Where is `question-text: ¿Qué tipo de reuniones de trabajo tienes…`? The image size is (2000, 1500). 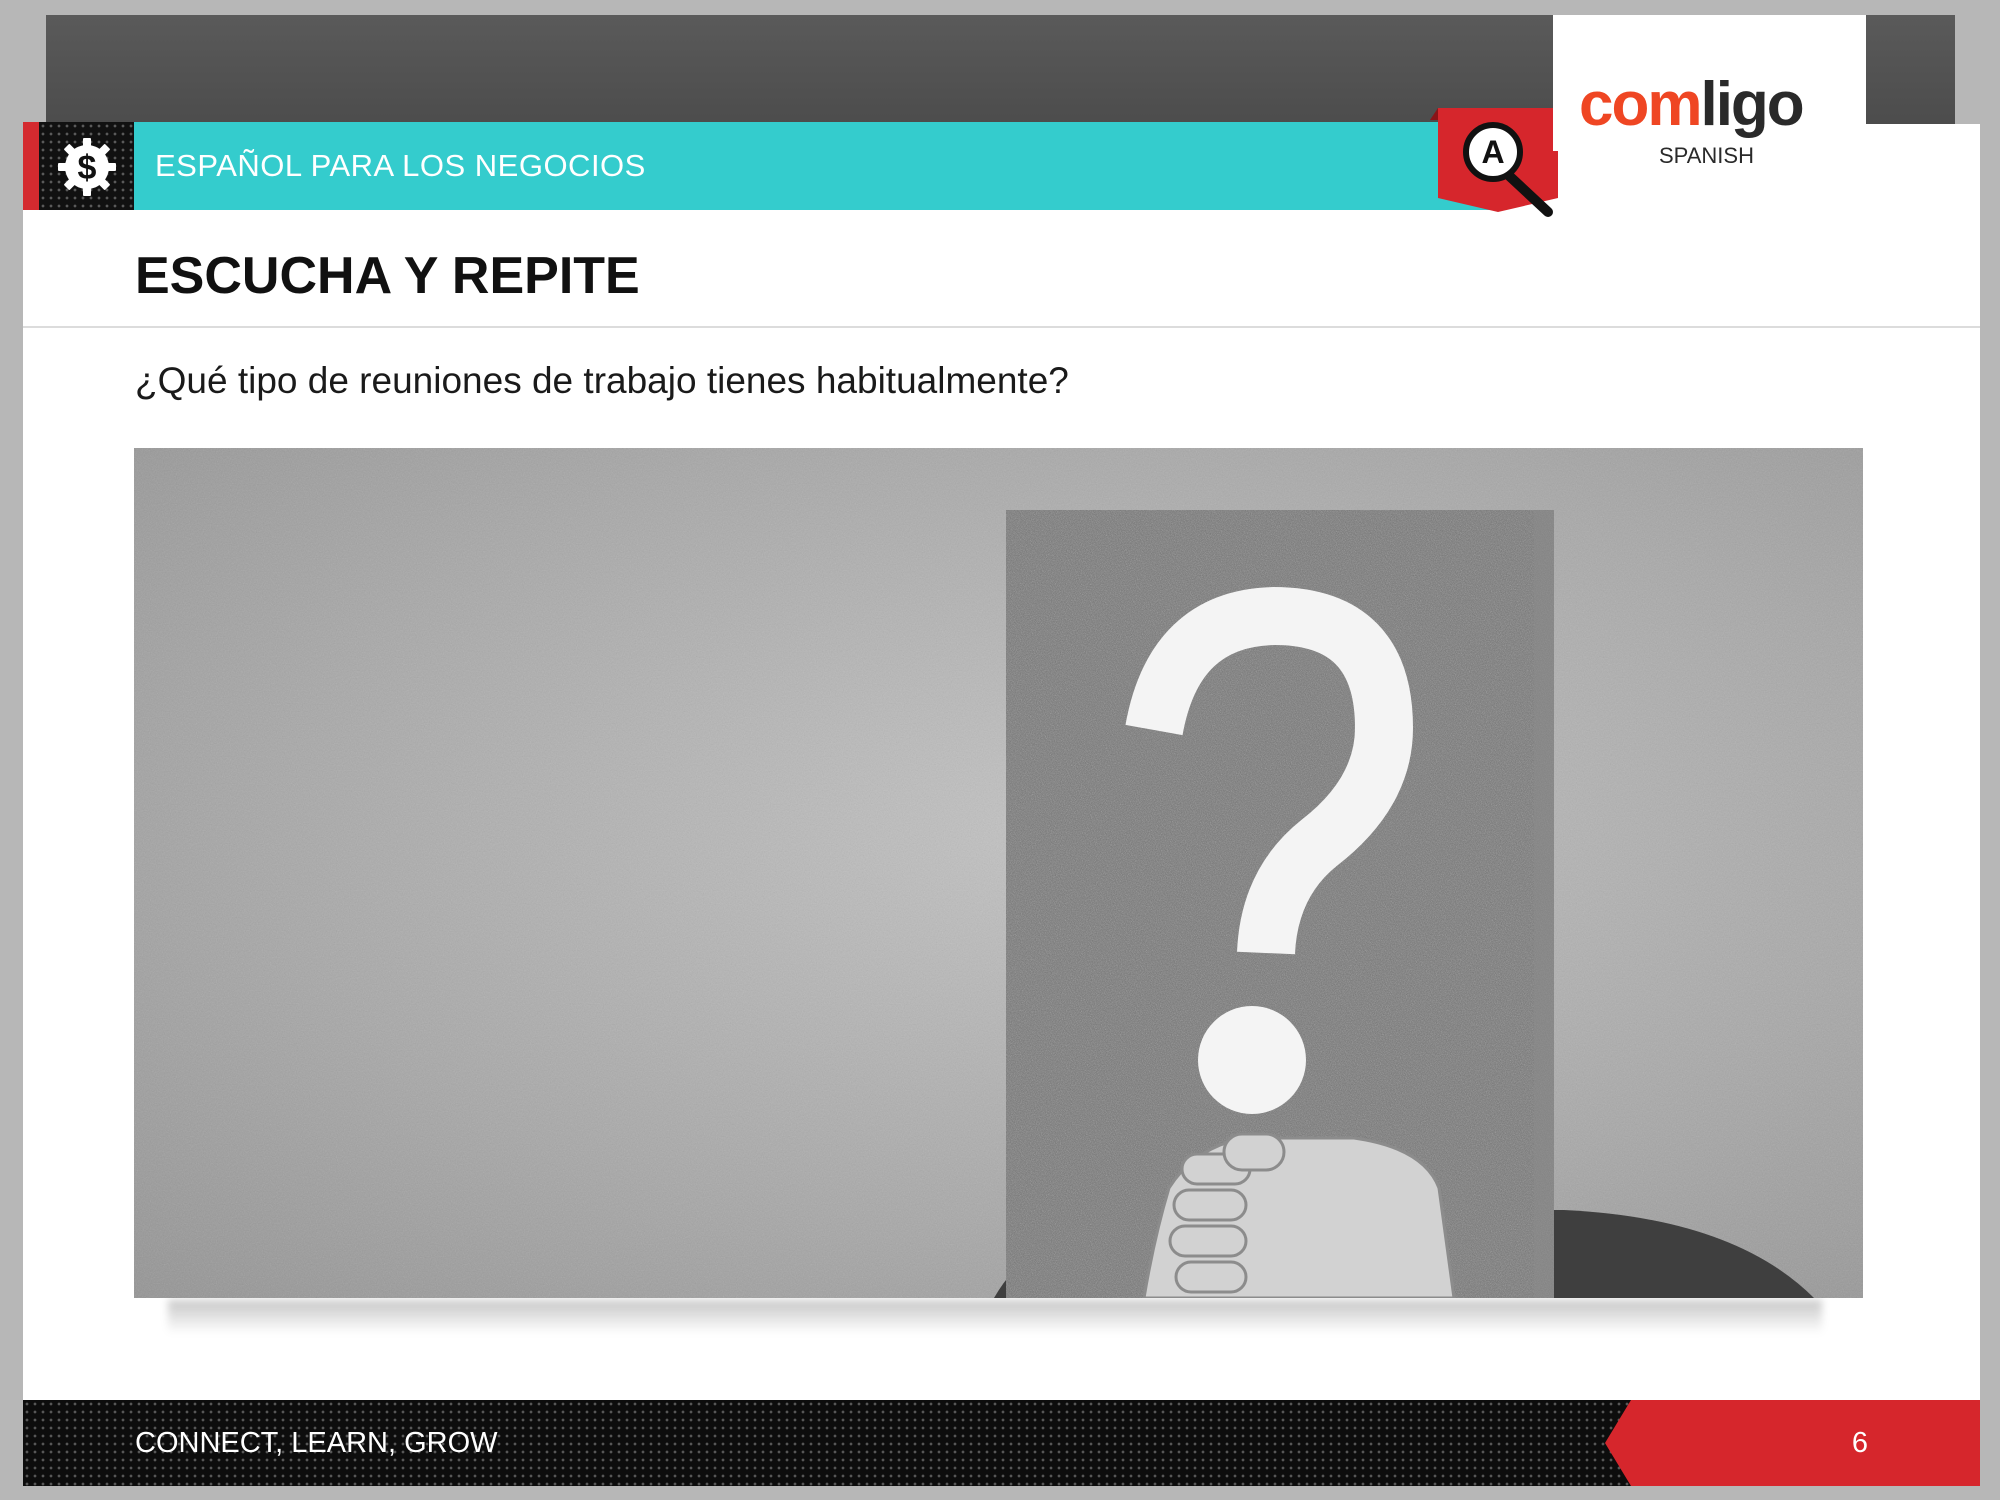 question-text: ¿Qué tipo de reuniones de trabajo tienes… is located at coordinates (602, 380).